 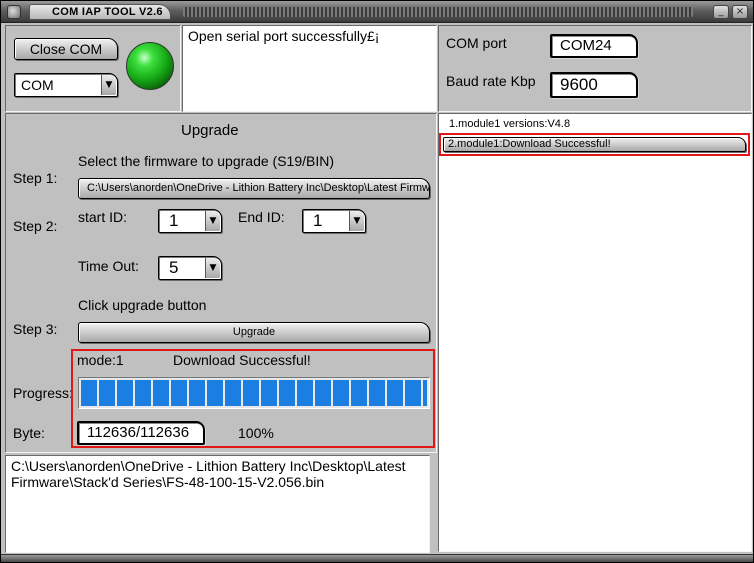 What do you see at coordinates (43, 393) in the screenshot?
I see `progress-label: Progress:` at bounding box center [43, 393].